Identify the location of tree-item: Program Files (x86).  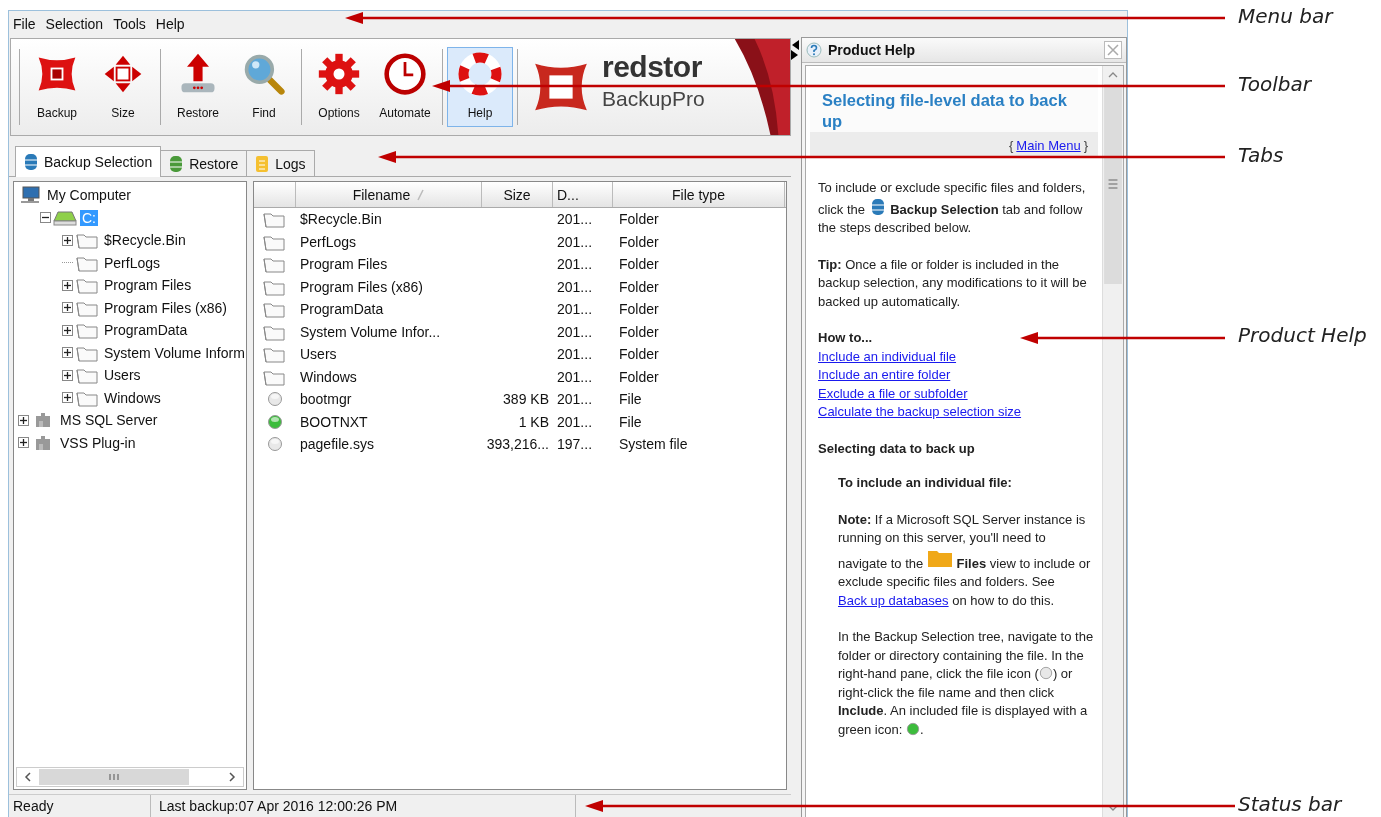
(165, 307).